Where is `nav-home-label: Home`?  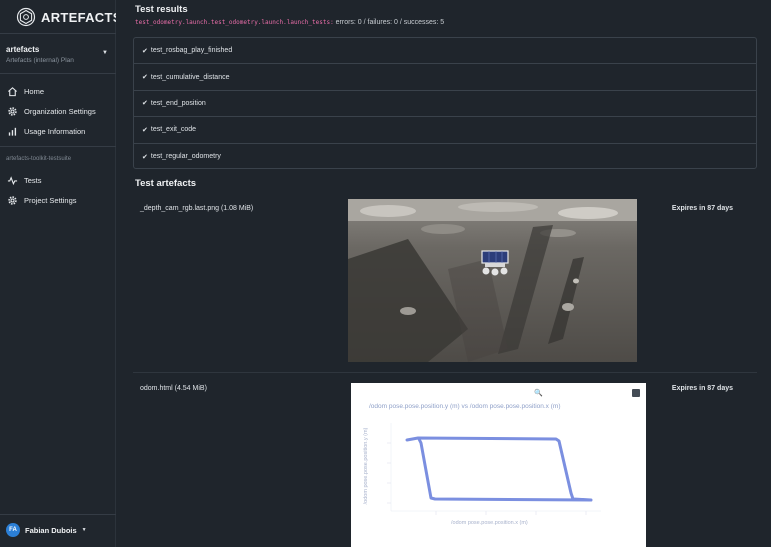 nav-home-label: Home is located at coordinates (34, 91).